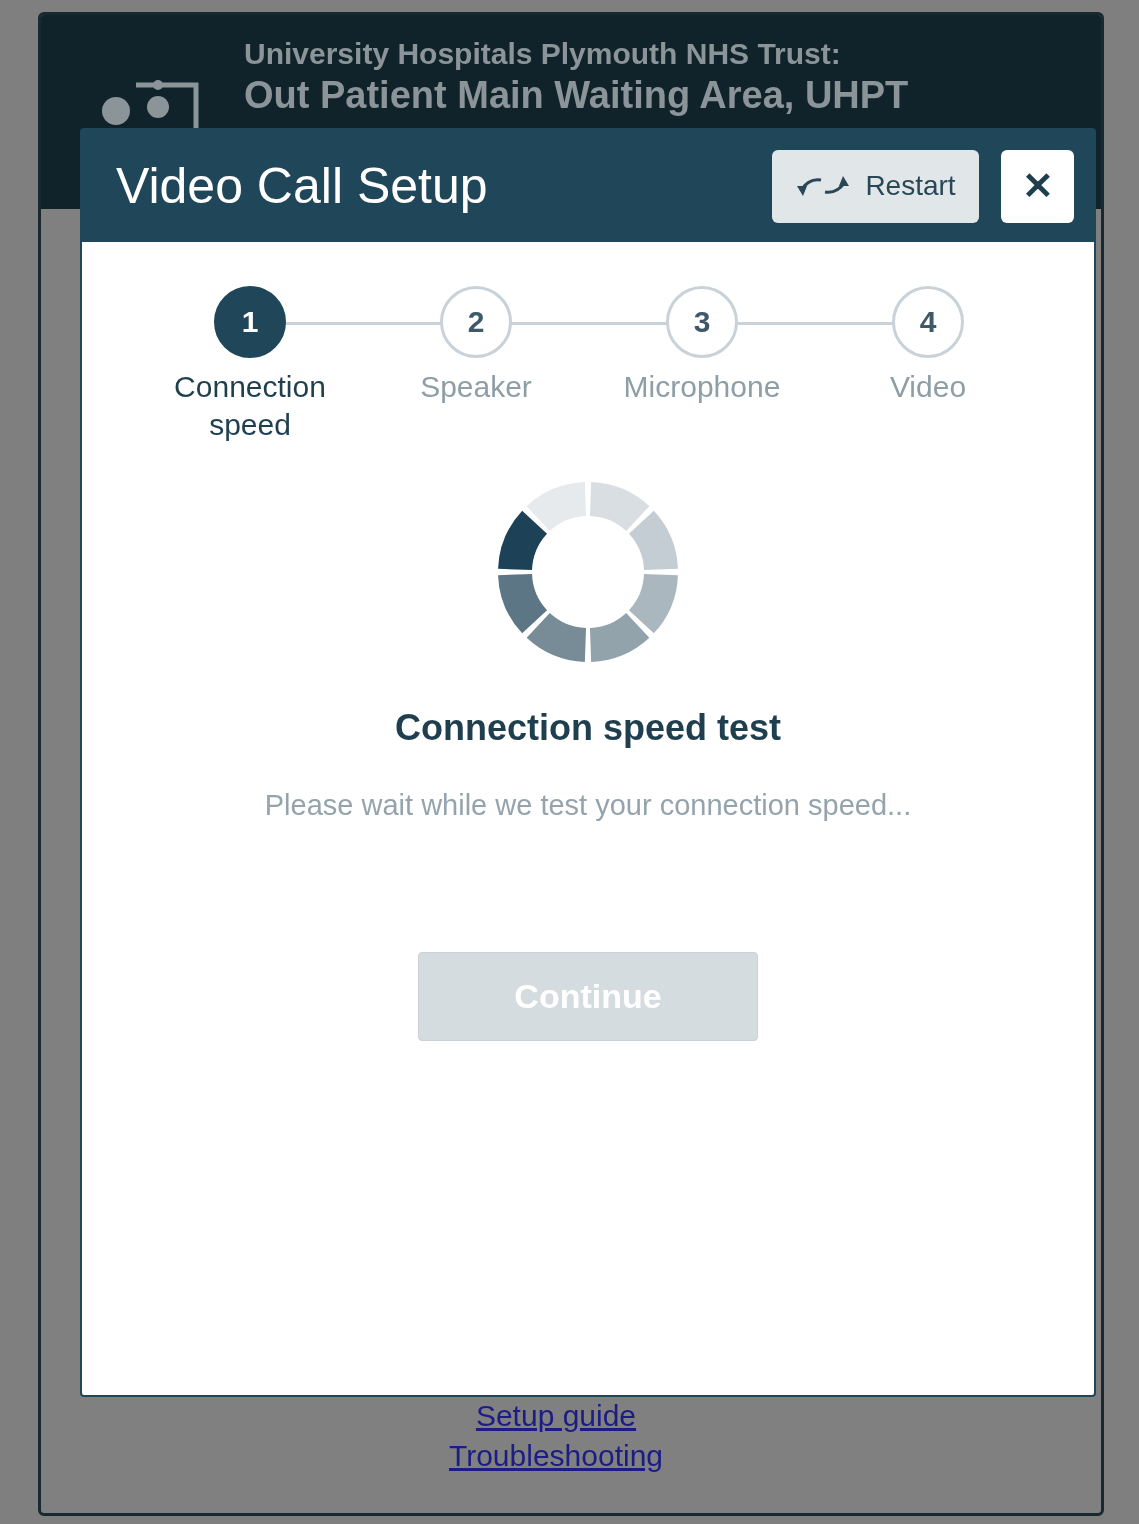 Image resolution: width=1139 pixels, height=1524 pixels. Describe the element at coordinates (875, 186) in the screenshot. I see `restart-button: Restart` at that location.